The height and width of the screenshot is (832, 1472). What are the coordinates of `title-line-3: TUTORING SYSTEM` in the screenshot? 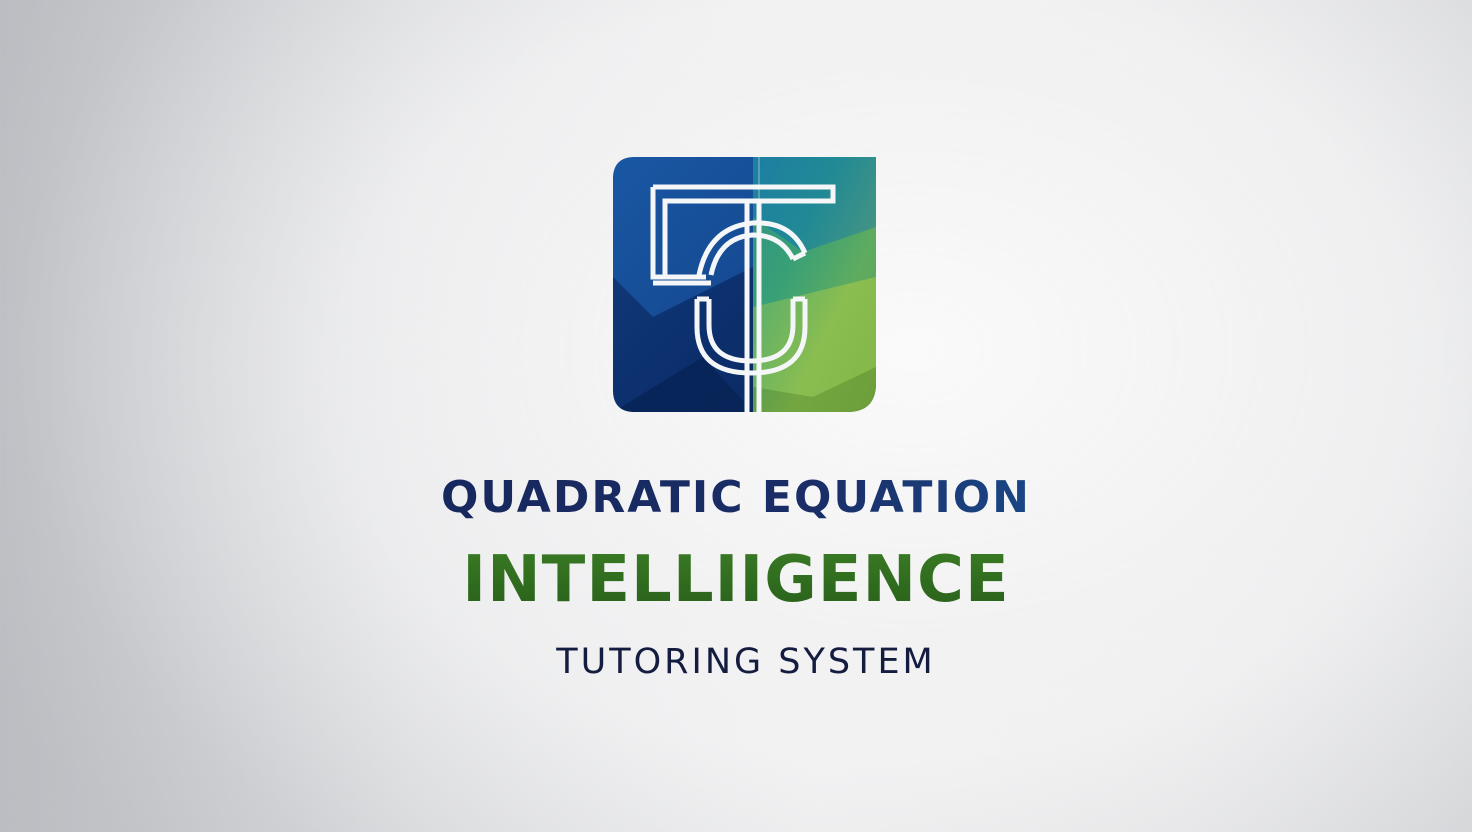 It's located at (746, 662).